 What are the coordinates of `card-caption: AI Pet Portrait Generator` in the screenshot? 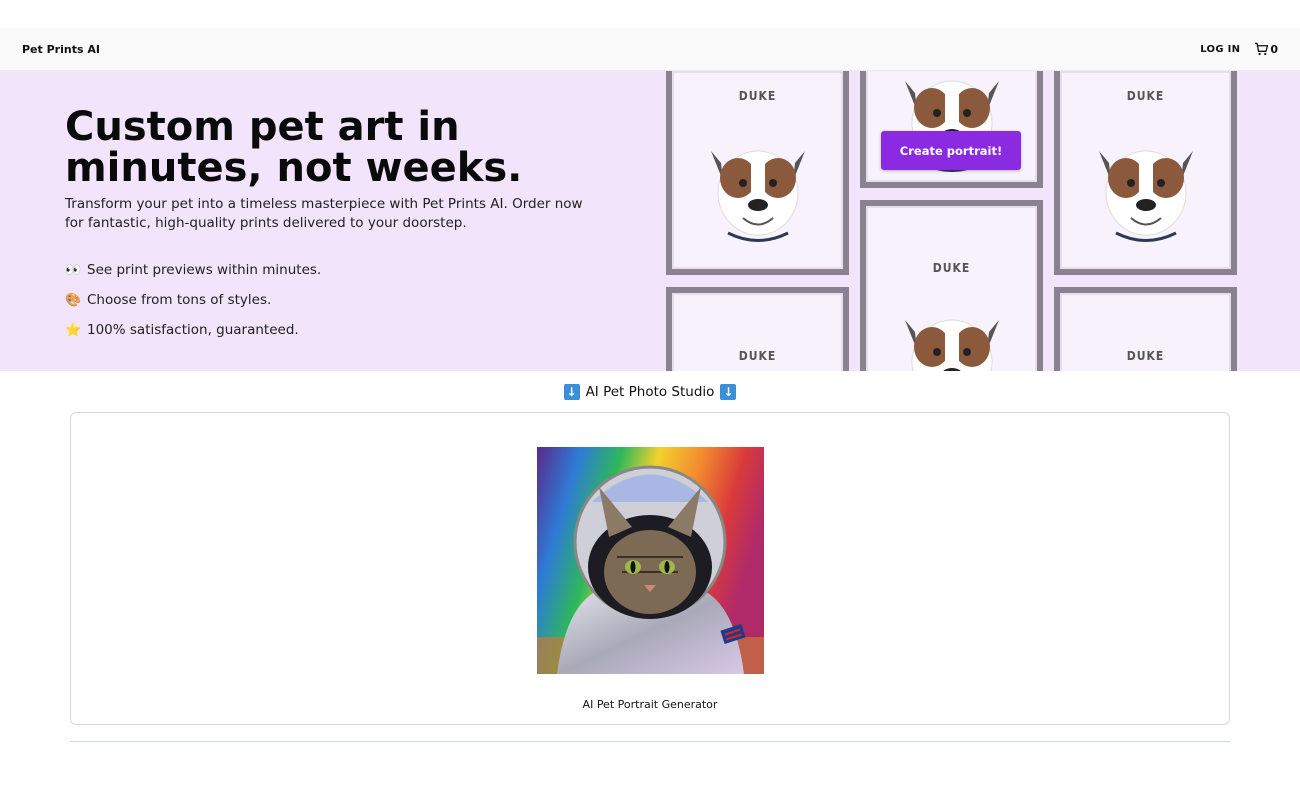 It's located at (650, 704).